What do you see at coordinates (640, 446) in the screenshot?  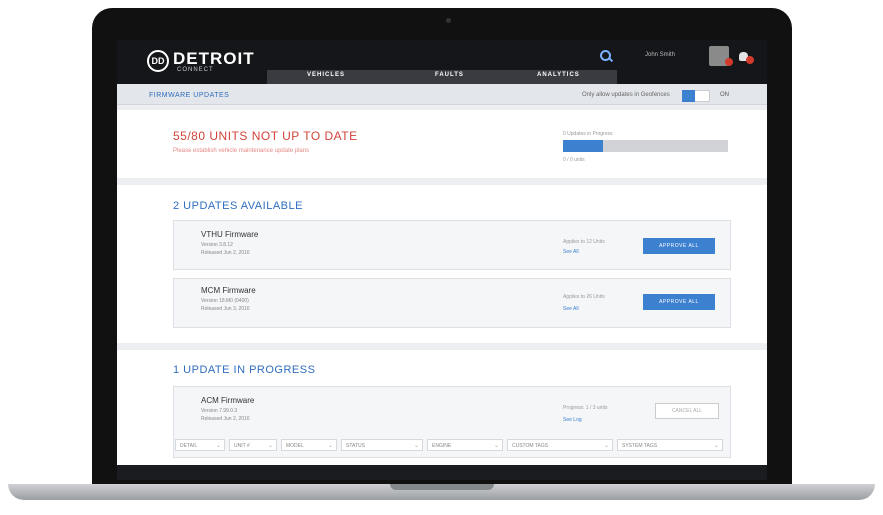 I see `filter-label: SYSTEM TAGS` at bounding box center [640, 446].